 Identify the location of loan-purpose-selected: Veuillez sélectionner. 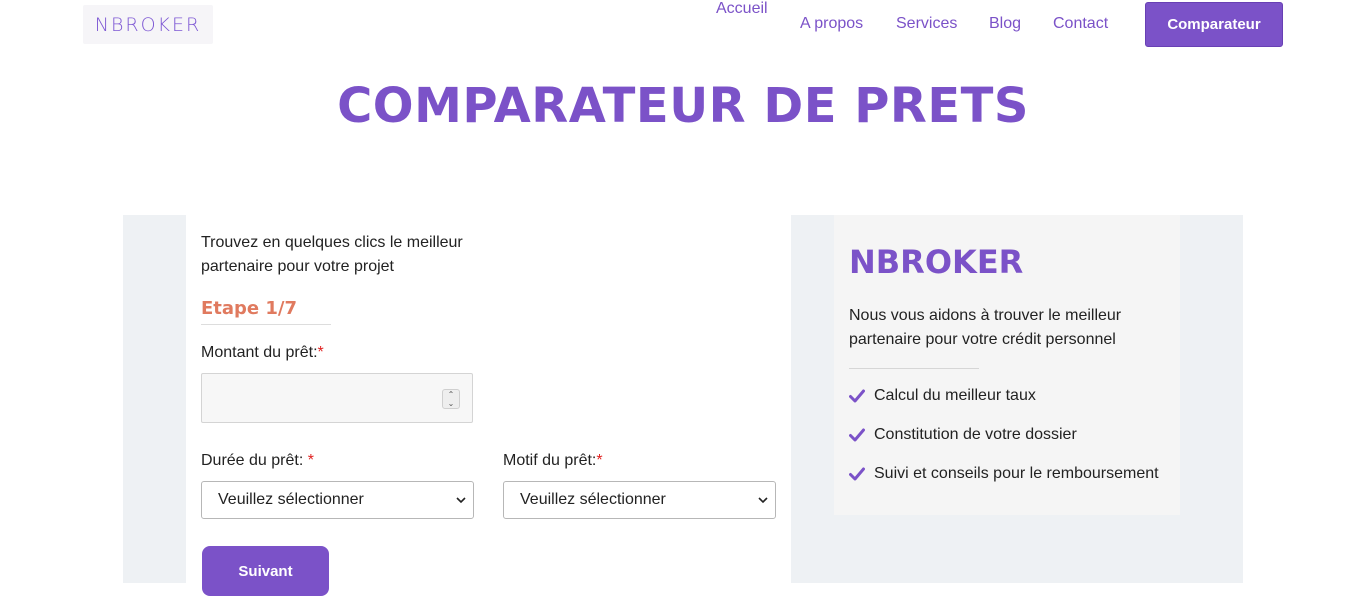
(593, 499).